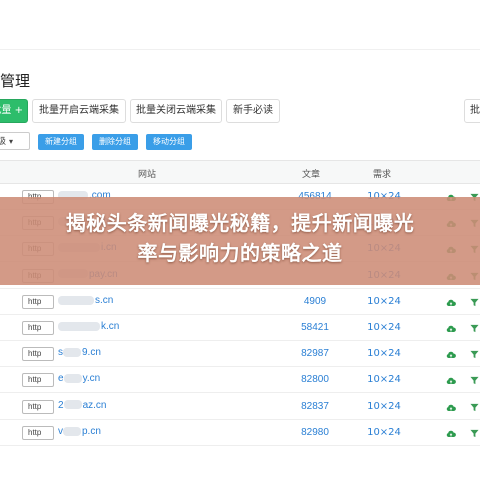  Describe the element at coordinates (147, 175) in the screenshot. I see `header-site: 网站` at that location.